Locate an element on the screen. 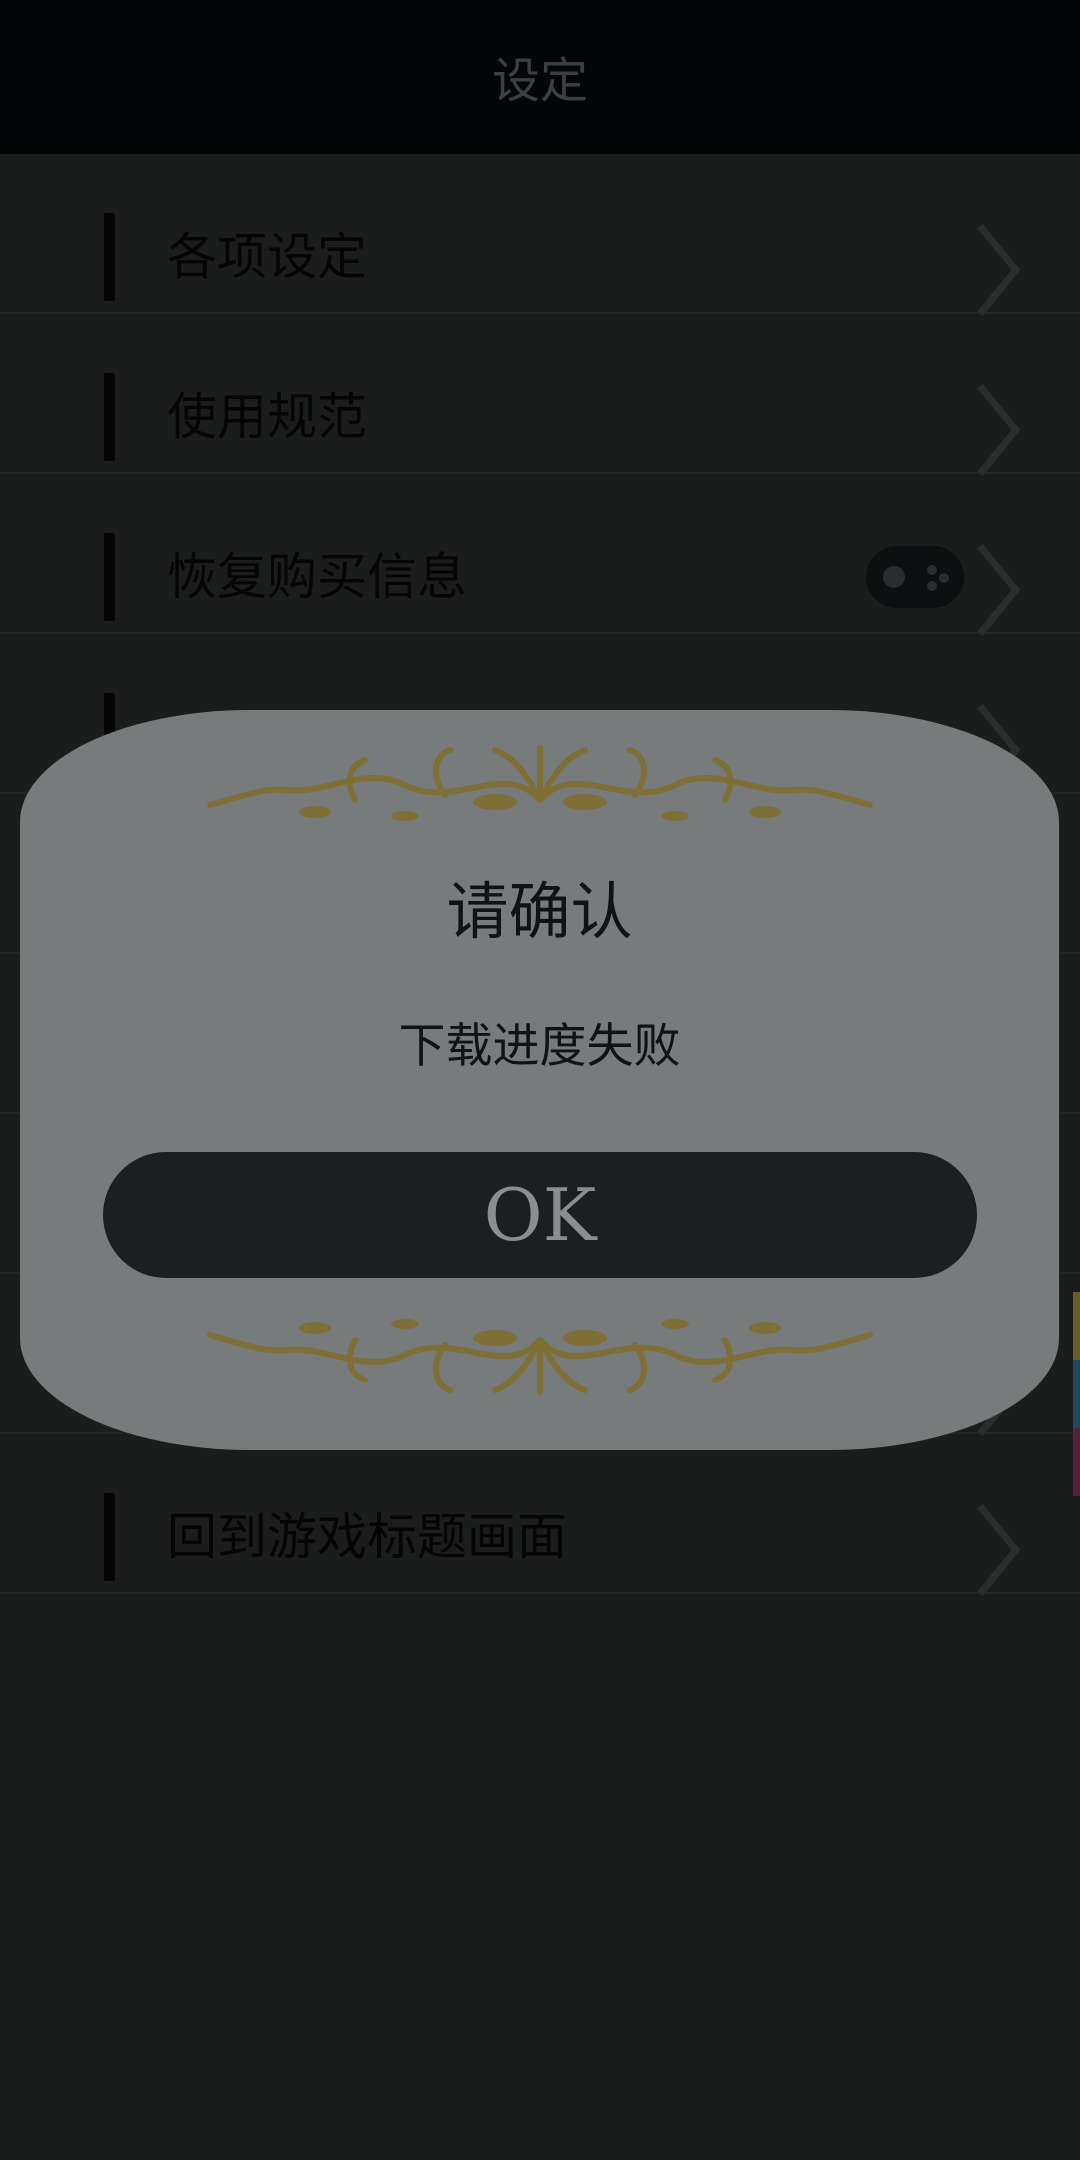 This screenshot has height=2160, width=1080. dialog-message: 下载进度失败 is located at coordinates (539, 1046).